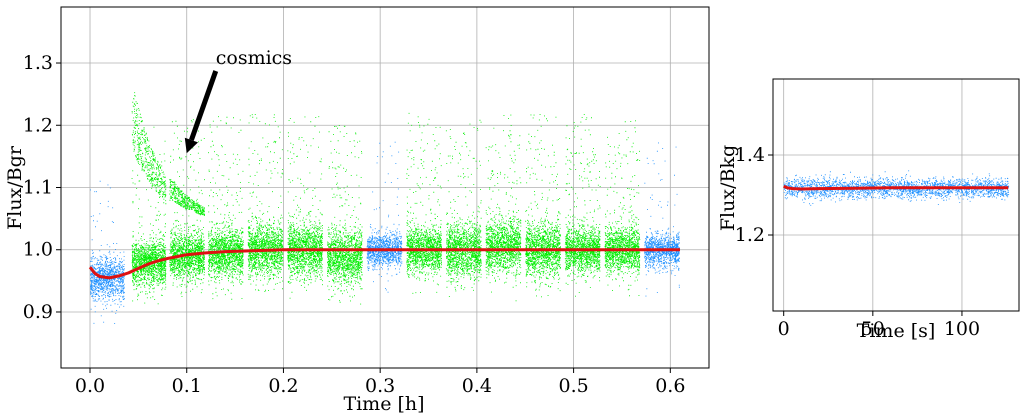 This screenshot has width=1028, height=419. What do you see at coordinates (204, 105) in the screenshot?
I see `cosmics-arrow-shaft` at bounding box center [204, 105].